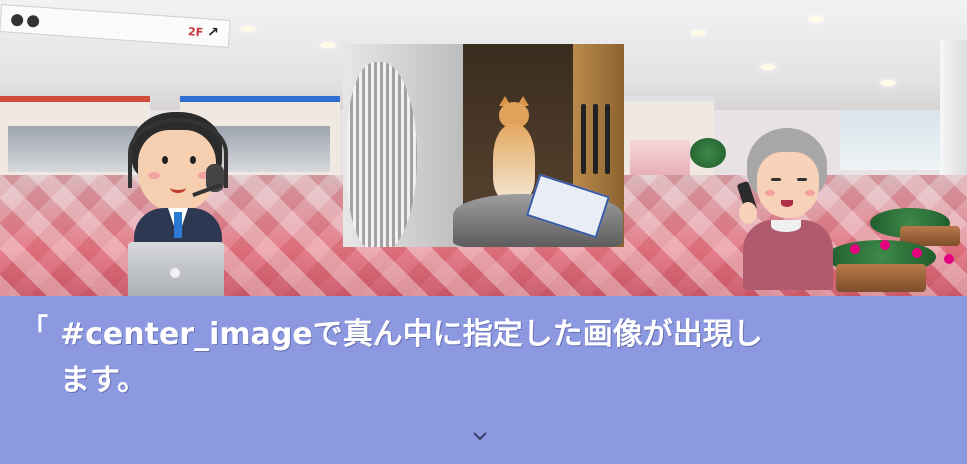 This screenshot has width=967, height=464. Describe the element at coordinates (480, 436) in the screenshot. I see `chevron-down-icon` at that location.